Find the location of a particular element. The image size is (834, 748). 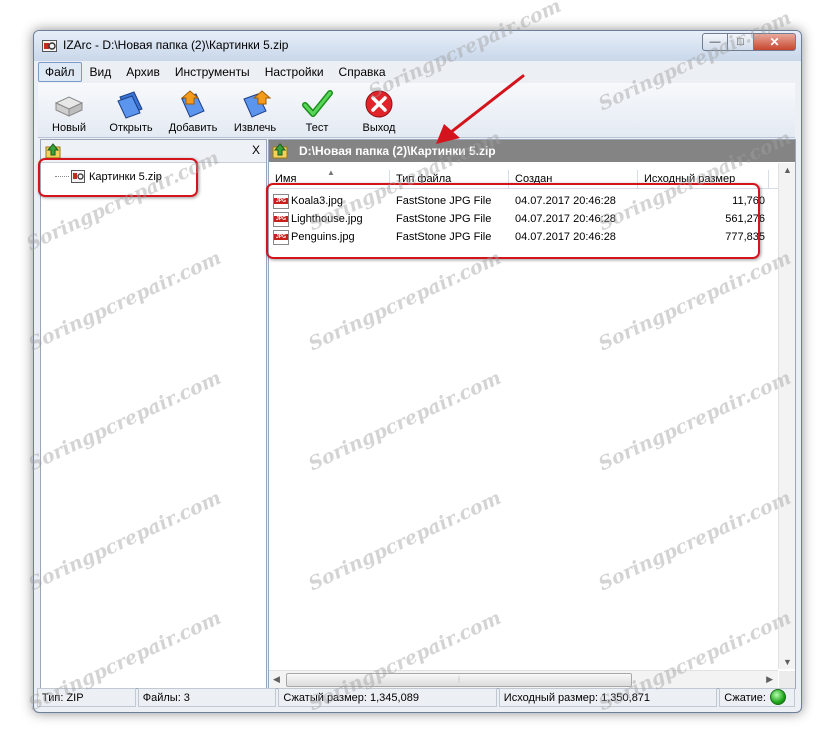

menu-archive: Архив is located at coordinates (143, 72).